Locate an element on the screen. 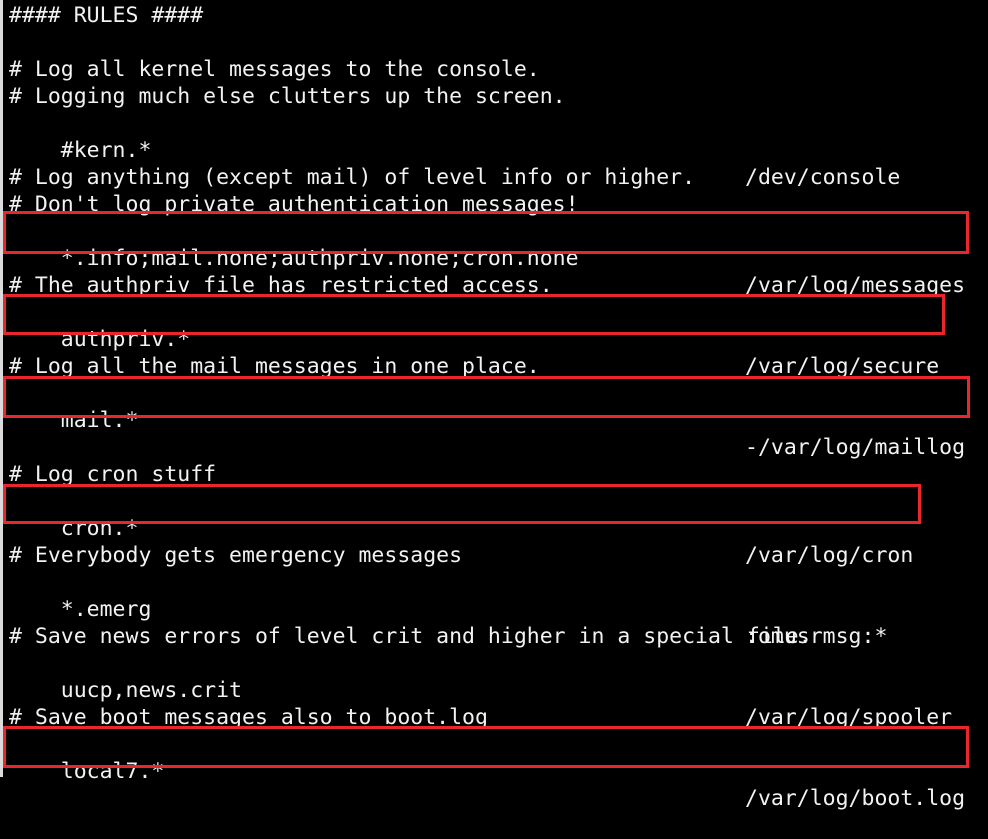 This screenshot has width=988, height=839. rule-line-spooler: uucp,news.crit /var/log/spooler is located at coordinates (480, 690).